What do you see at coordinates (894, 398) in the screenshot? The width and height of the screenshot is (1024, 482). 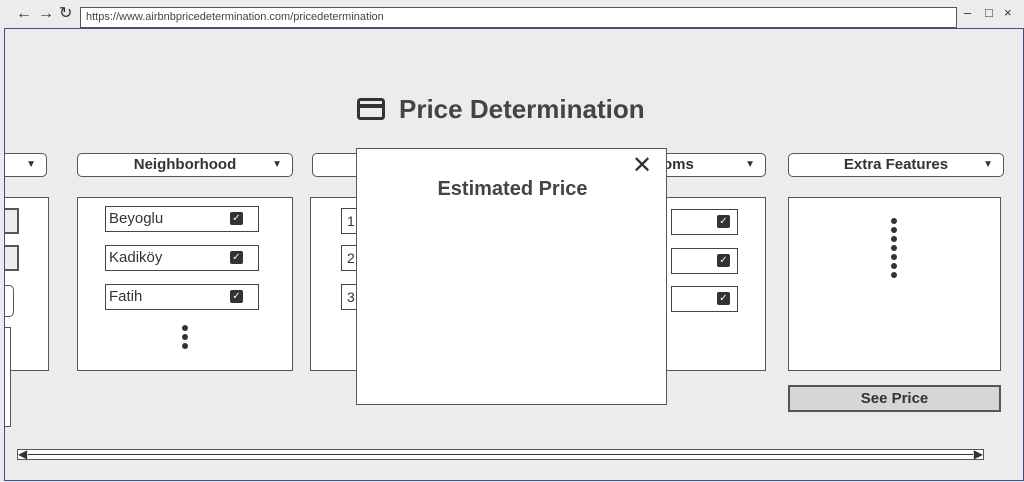 I see `see-price-button: See Price` at bounding box center [894, 398].